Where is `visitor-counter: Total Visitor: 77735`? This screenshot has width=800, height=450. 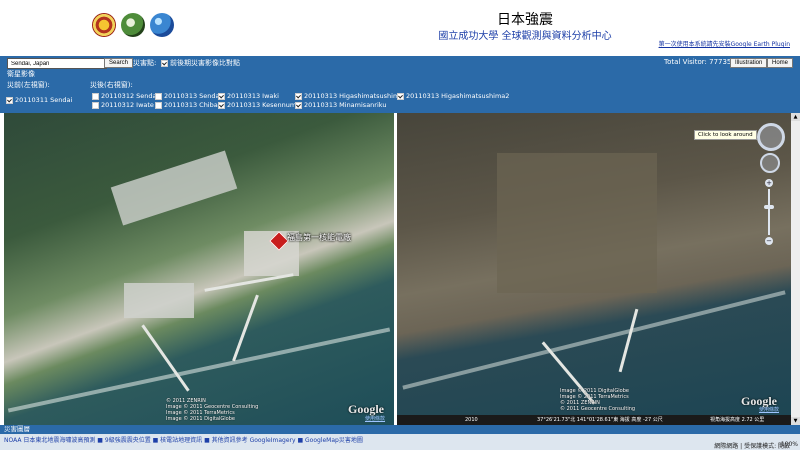 visitor-counter: Total Visitor: 77735 is located at coordinates (698, 62).